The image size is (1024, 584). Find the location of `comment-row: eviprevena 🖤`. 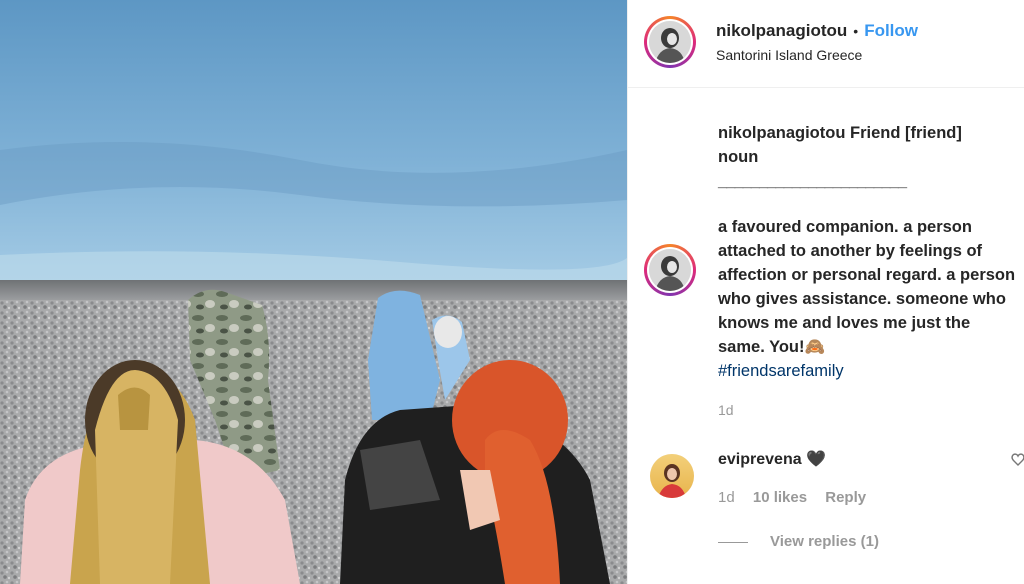

comment-row: eviprevena 🖤 is located at coordinates (772, 459).